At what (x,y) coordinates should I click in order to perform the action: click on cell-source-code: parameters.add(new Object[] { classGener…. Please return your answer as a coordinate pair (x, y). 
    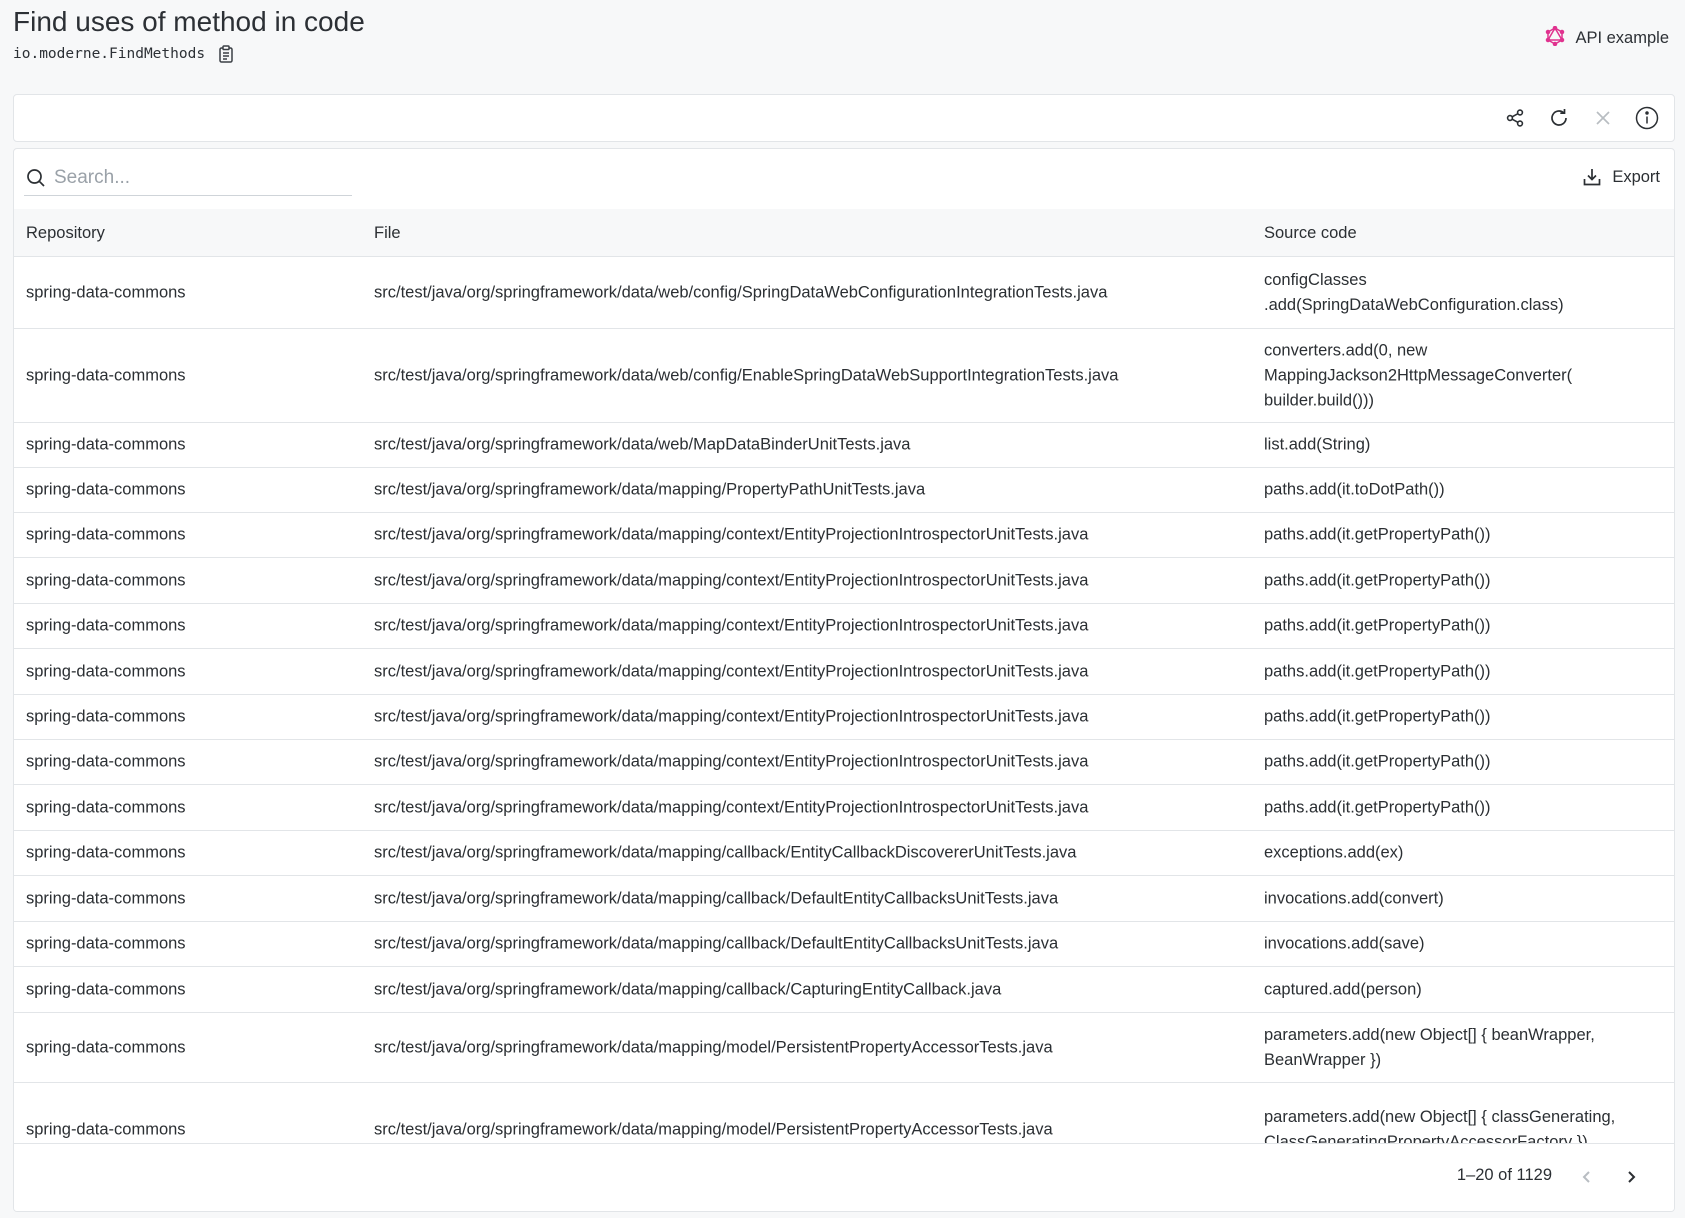
    Looking at the image, I should click on (1440, 1125).